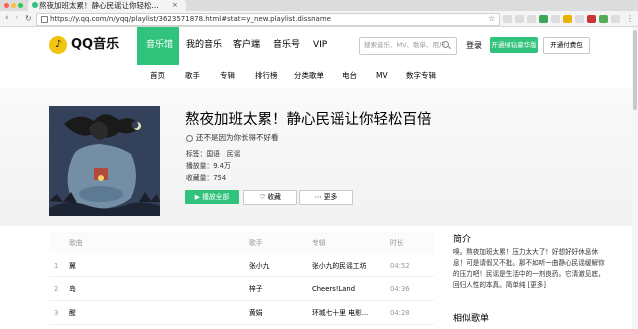  What do you see at coordinates (72, 289) in the screenshot?
I see `song-title: 岛` at bounding box center [72, 289].